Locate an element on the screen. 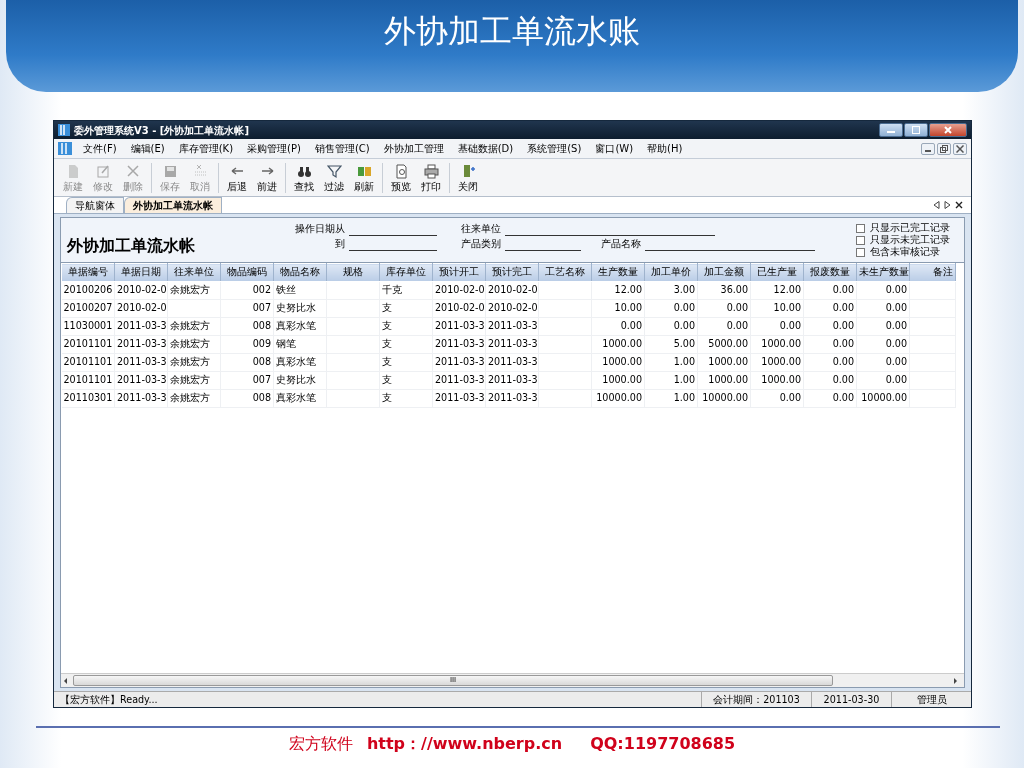 This screenshot has width=1024, height=768. table-cell: 千克 is located at coordinates (406, 290).